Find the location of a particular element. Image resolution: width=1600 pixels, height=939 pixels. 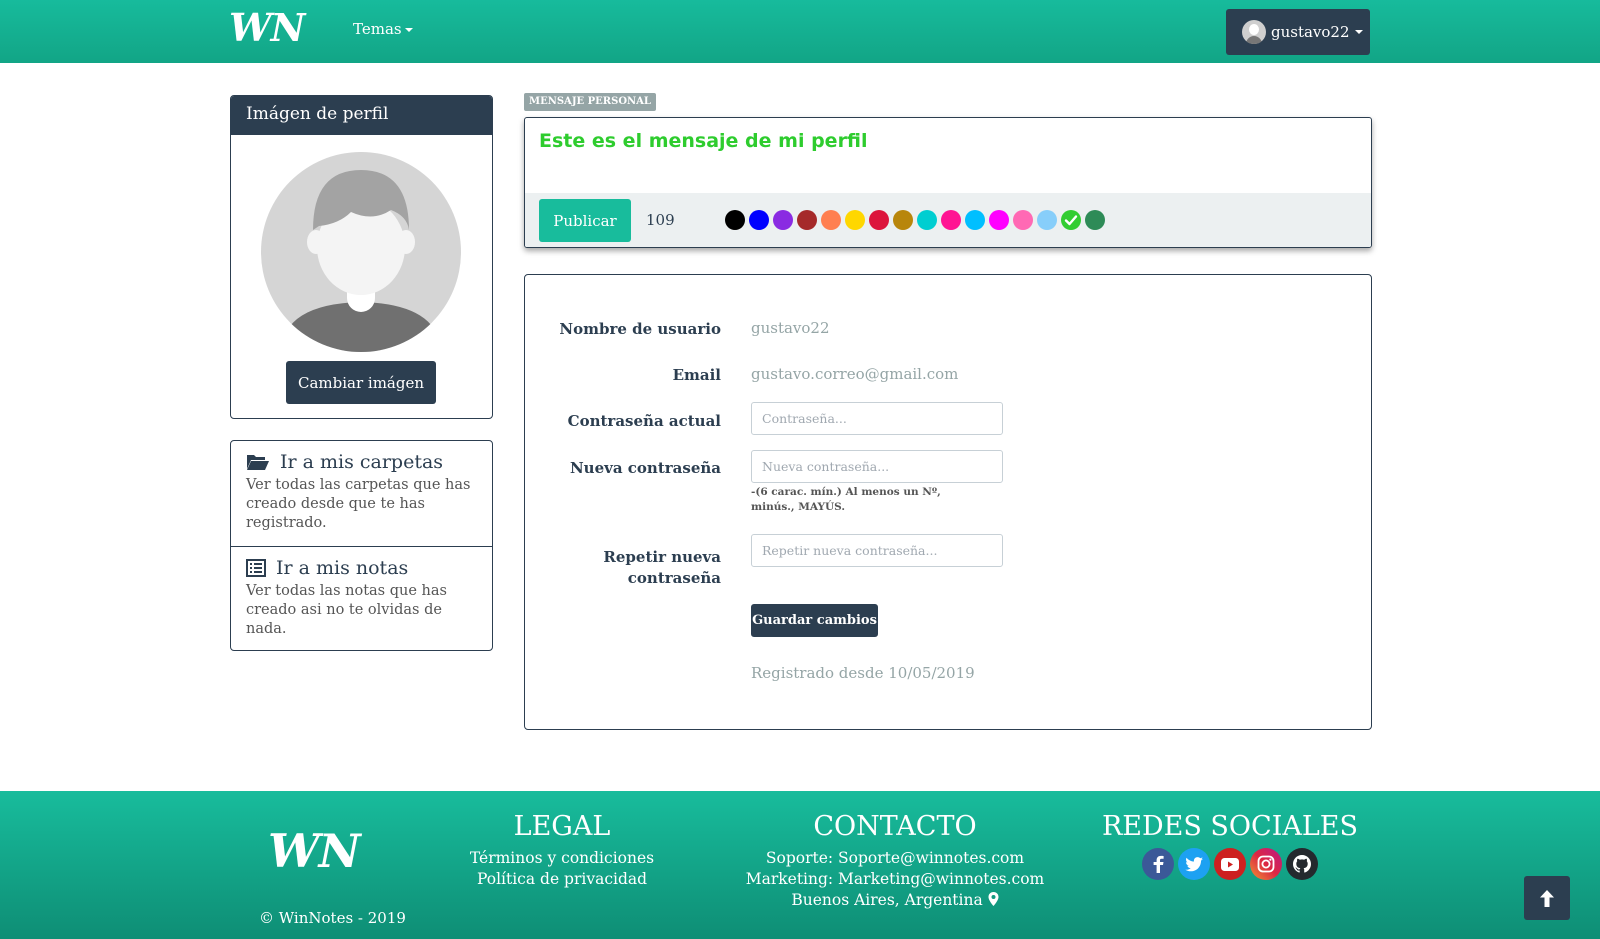

facebook-icon is located at coordinates (1158, 864).